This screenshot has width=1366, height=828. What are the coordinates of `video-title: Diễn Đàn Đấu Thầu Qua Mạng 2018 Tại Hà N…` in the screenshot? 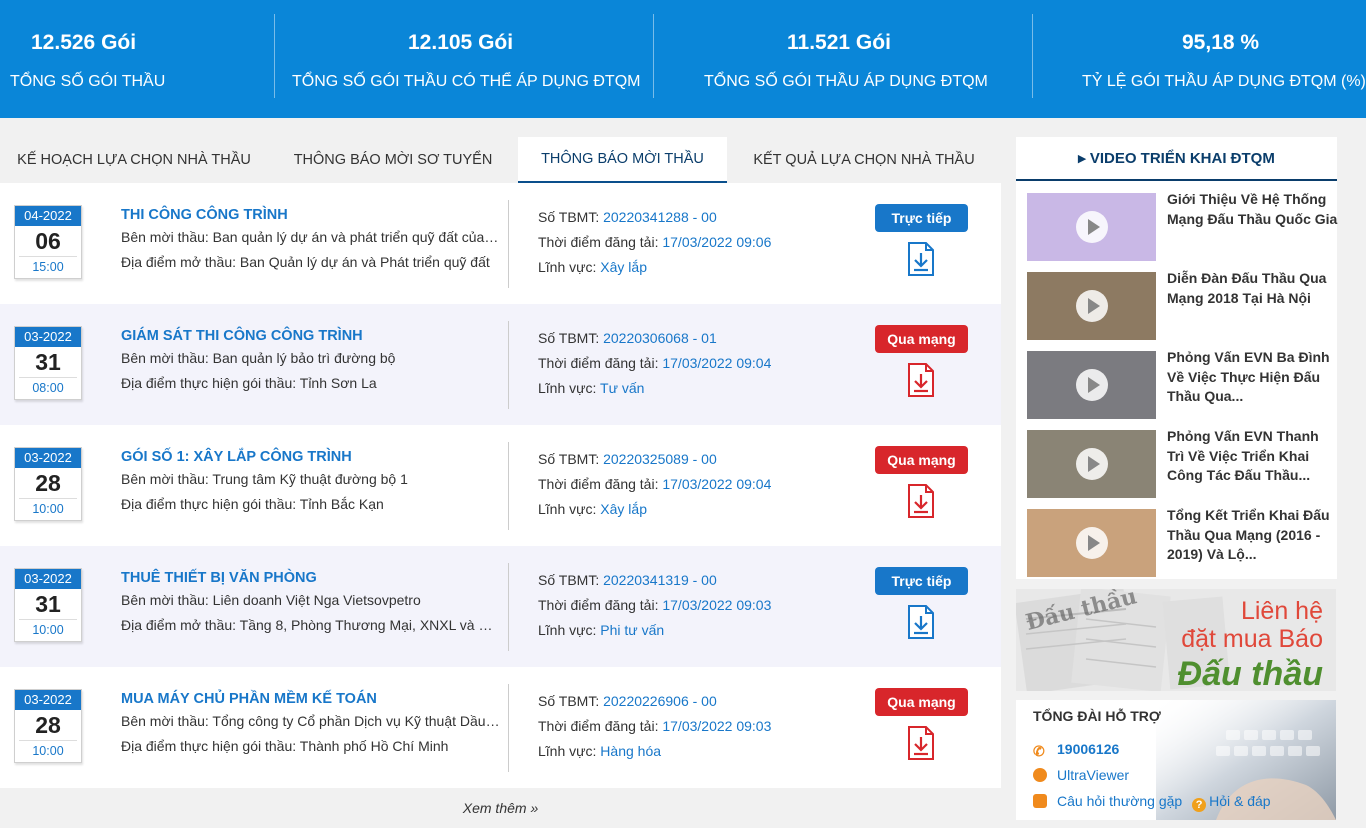 It's located at (1253, 288).